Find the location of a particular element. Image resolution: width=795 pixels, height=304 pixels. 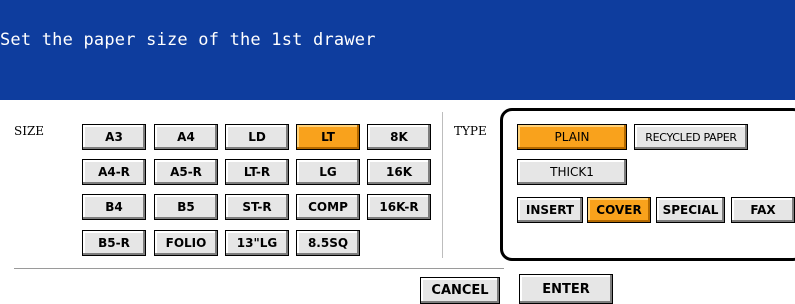

size-16k-button: 16K is located at coordinates (399, 172).